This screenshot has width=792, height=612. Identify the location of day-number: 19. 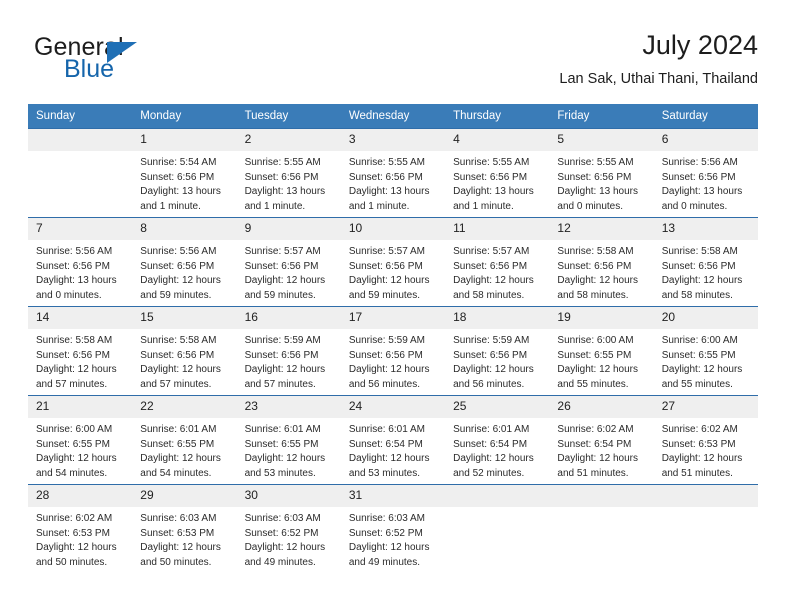
(601, 318).